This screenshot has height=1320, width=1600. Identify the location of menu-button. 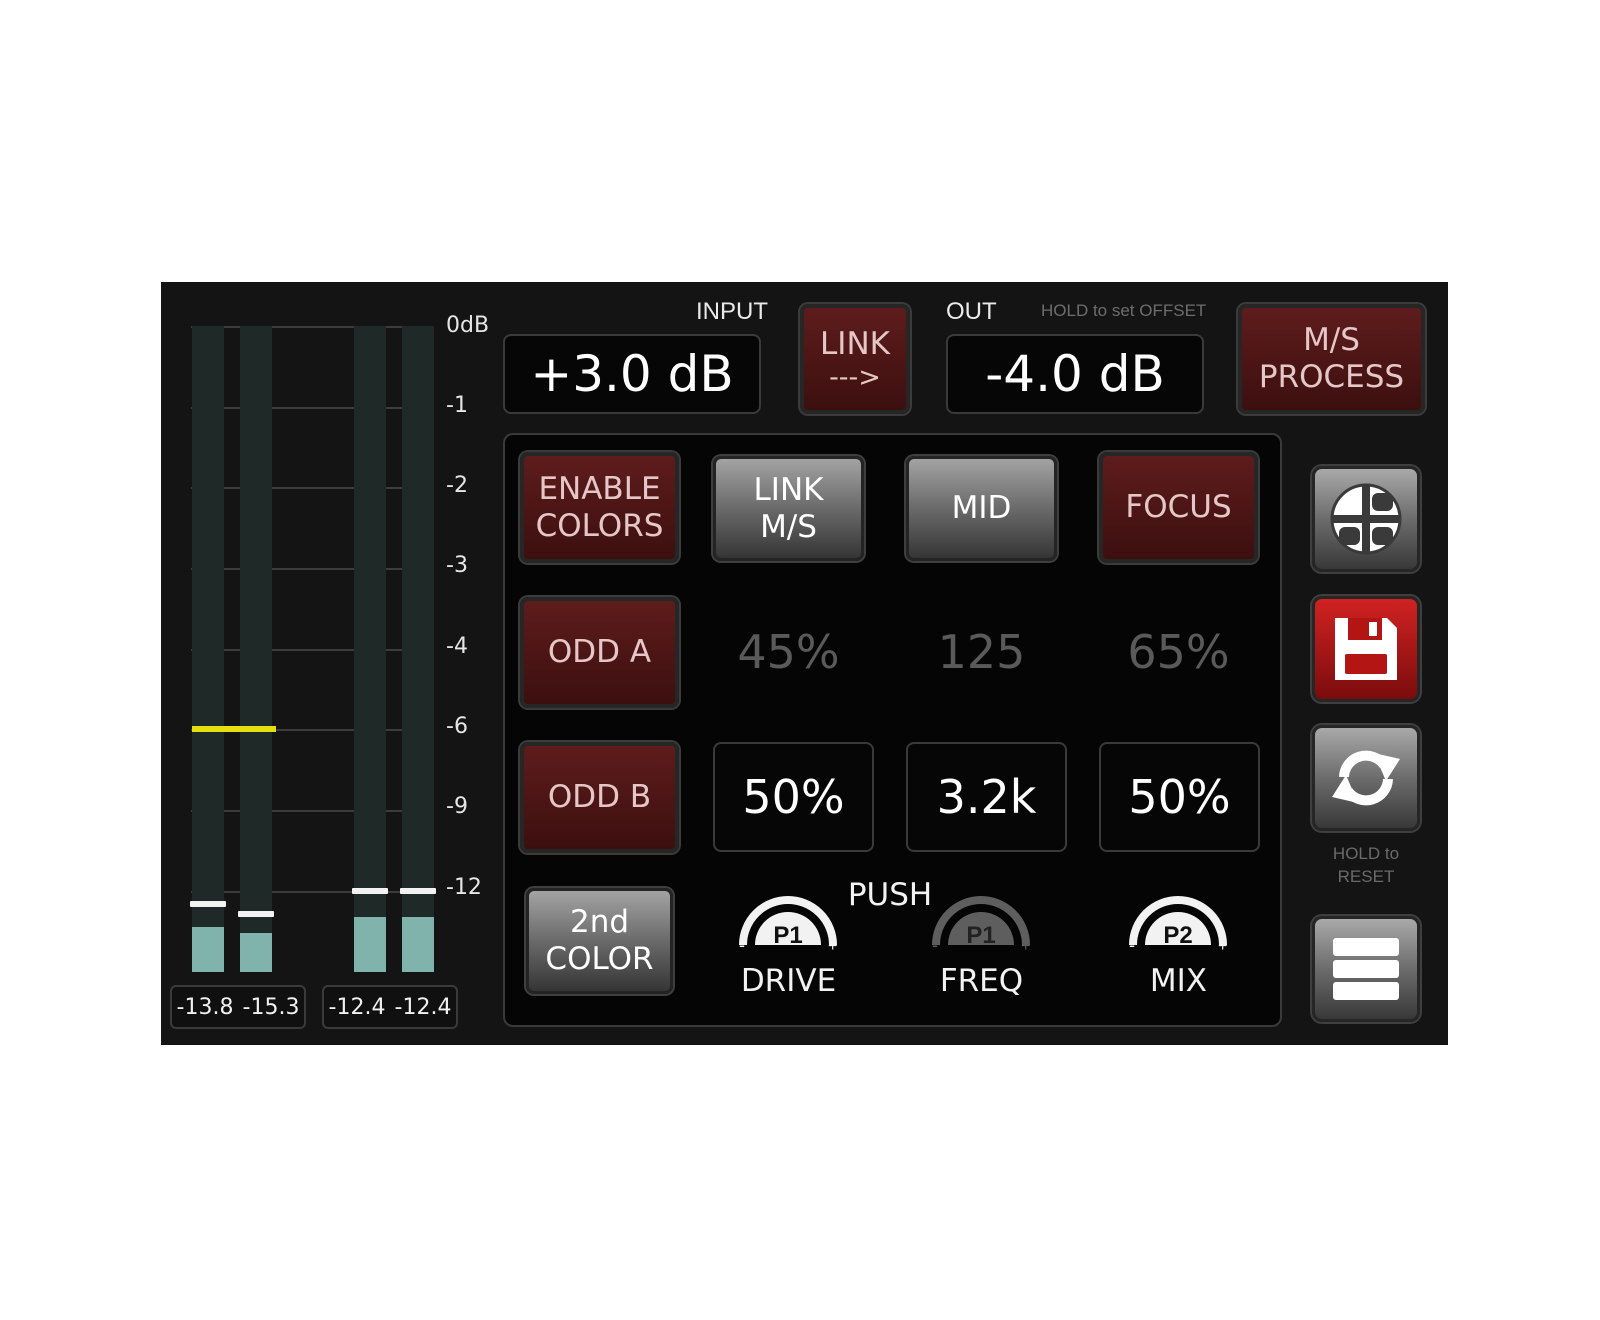
(1366, 969).